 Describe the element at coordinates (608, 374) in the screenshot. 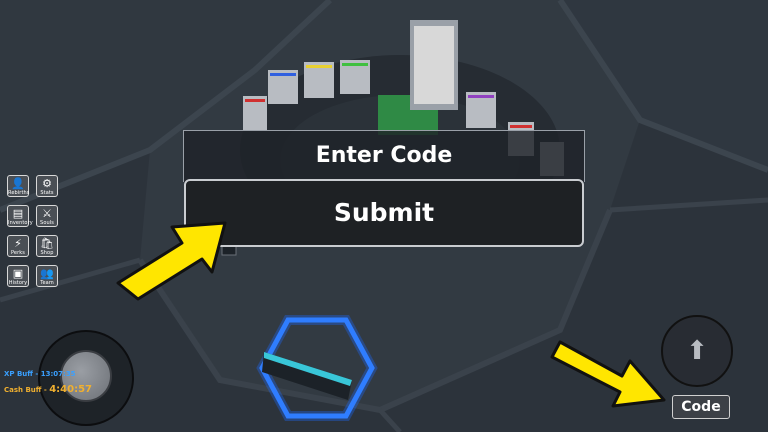

I see `arrow-to-code-icon` at that location.